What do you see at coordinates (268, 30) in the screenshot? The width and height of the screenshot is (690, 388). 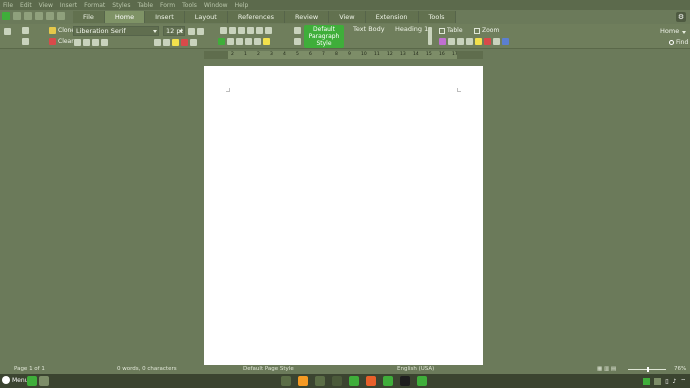 I see `paragraph-icon` at bounding box center [268, 30].